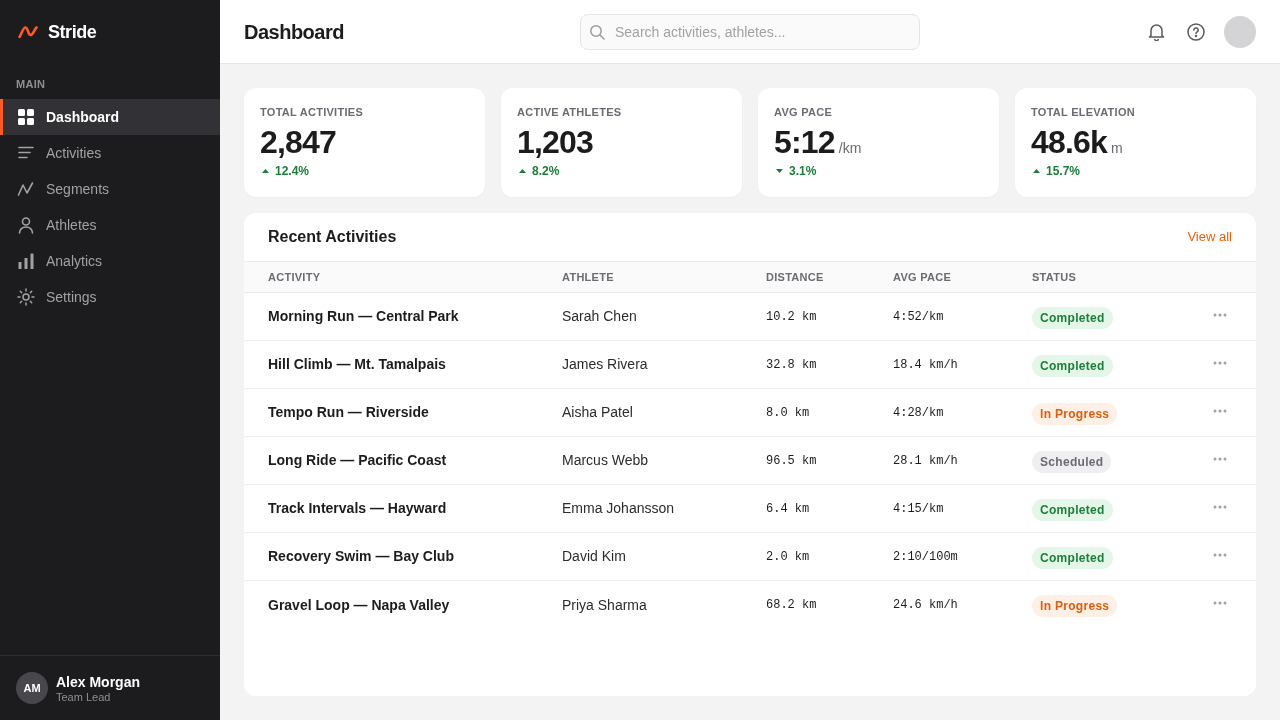  What do you see at coordinates (1063, 171) in the screenshot?
I see `stat-change: 15.7%` at bounding box center [1063, 171].